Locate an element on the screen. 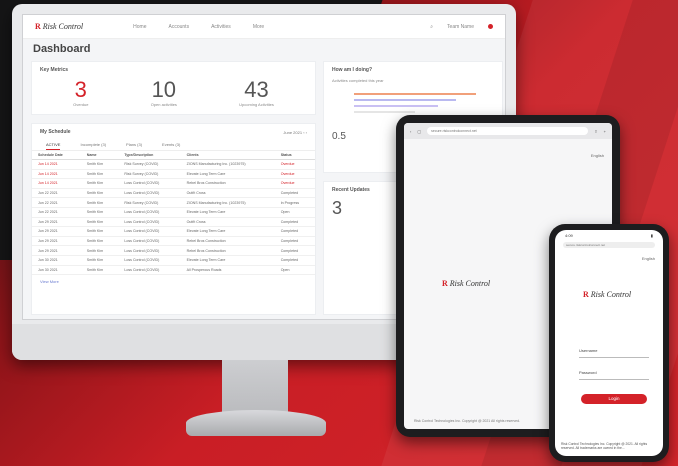  table-cell: Outfit Cross is located at coordinates (227, 193).